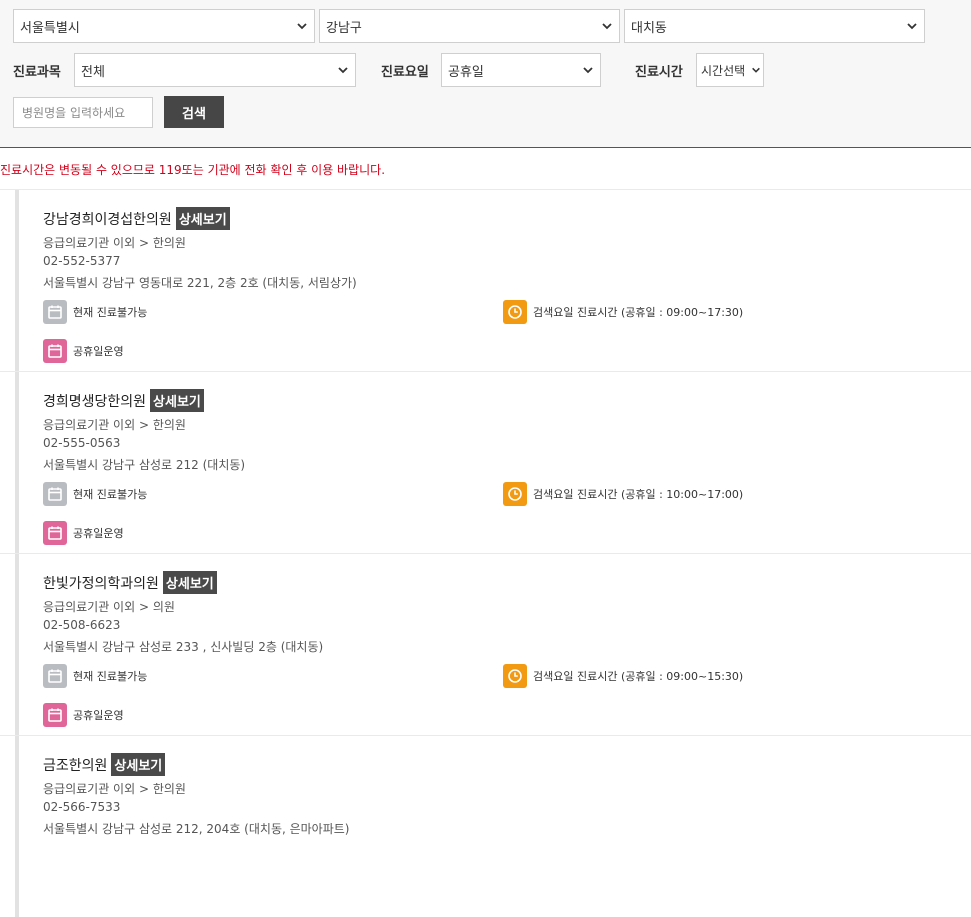 The height and width of the screenshot is (917, 971). Describe the element at coordinates (82, 807) in the screenshot. I see `hospital-phone: 02-566-7533` at that location.